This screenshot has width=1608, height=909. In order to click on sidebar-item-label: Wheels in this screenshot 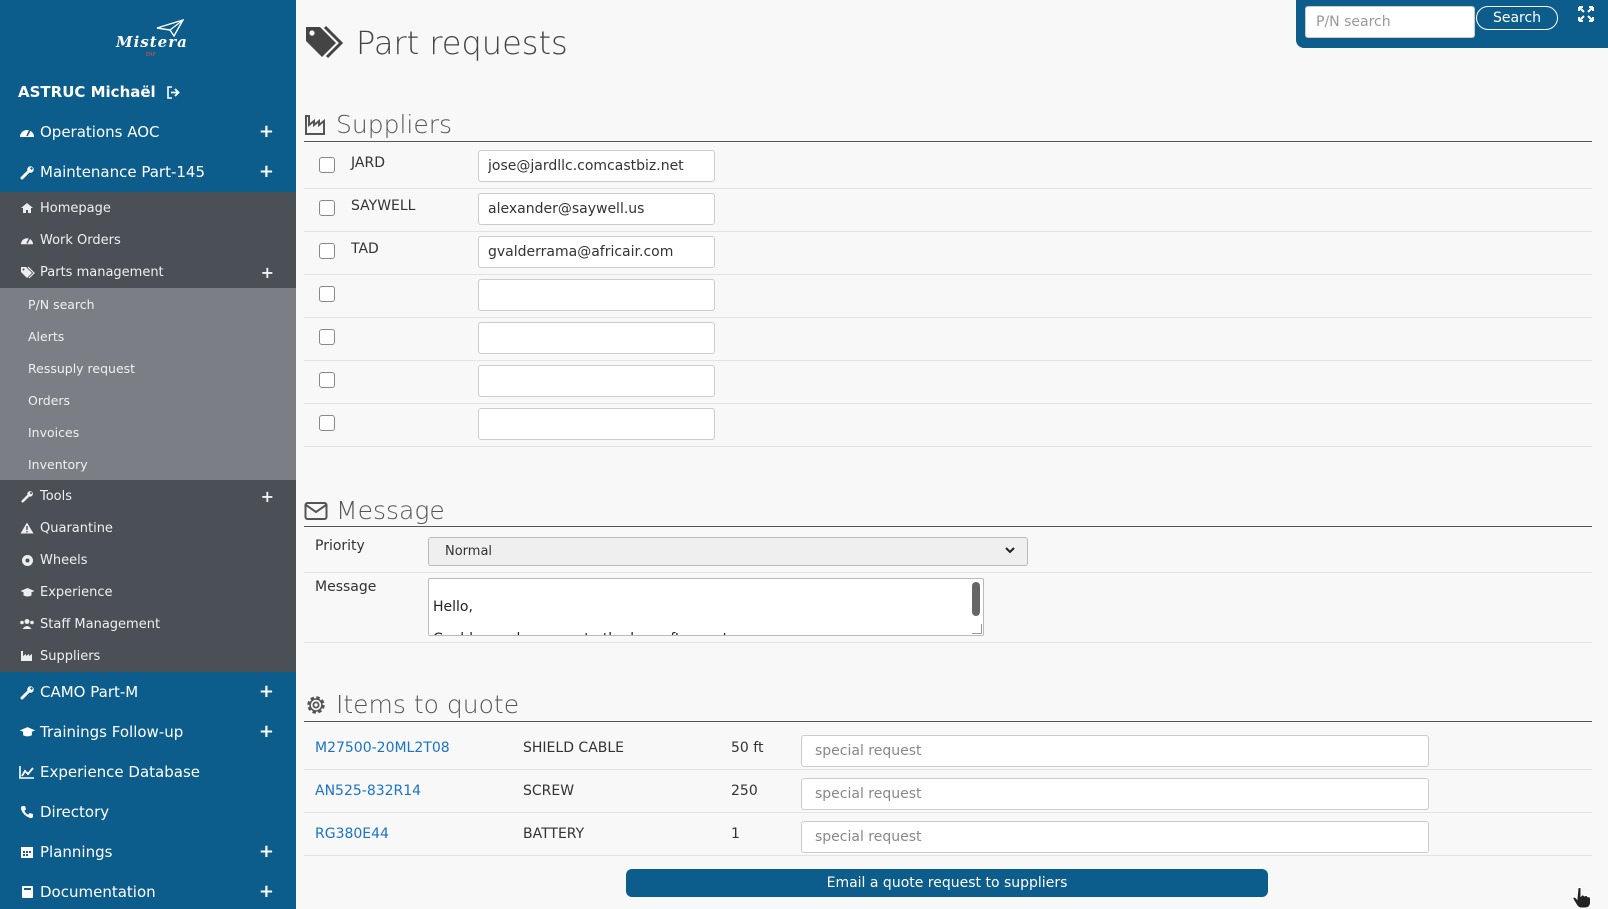, I will do `click(64, 560)`.